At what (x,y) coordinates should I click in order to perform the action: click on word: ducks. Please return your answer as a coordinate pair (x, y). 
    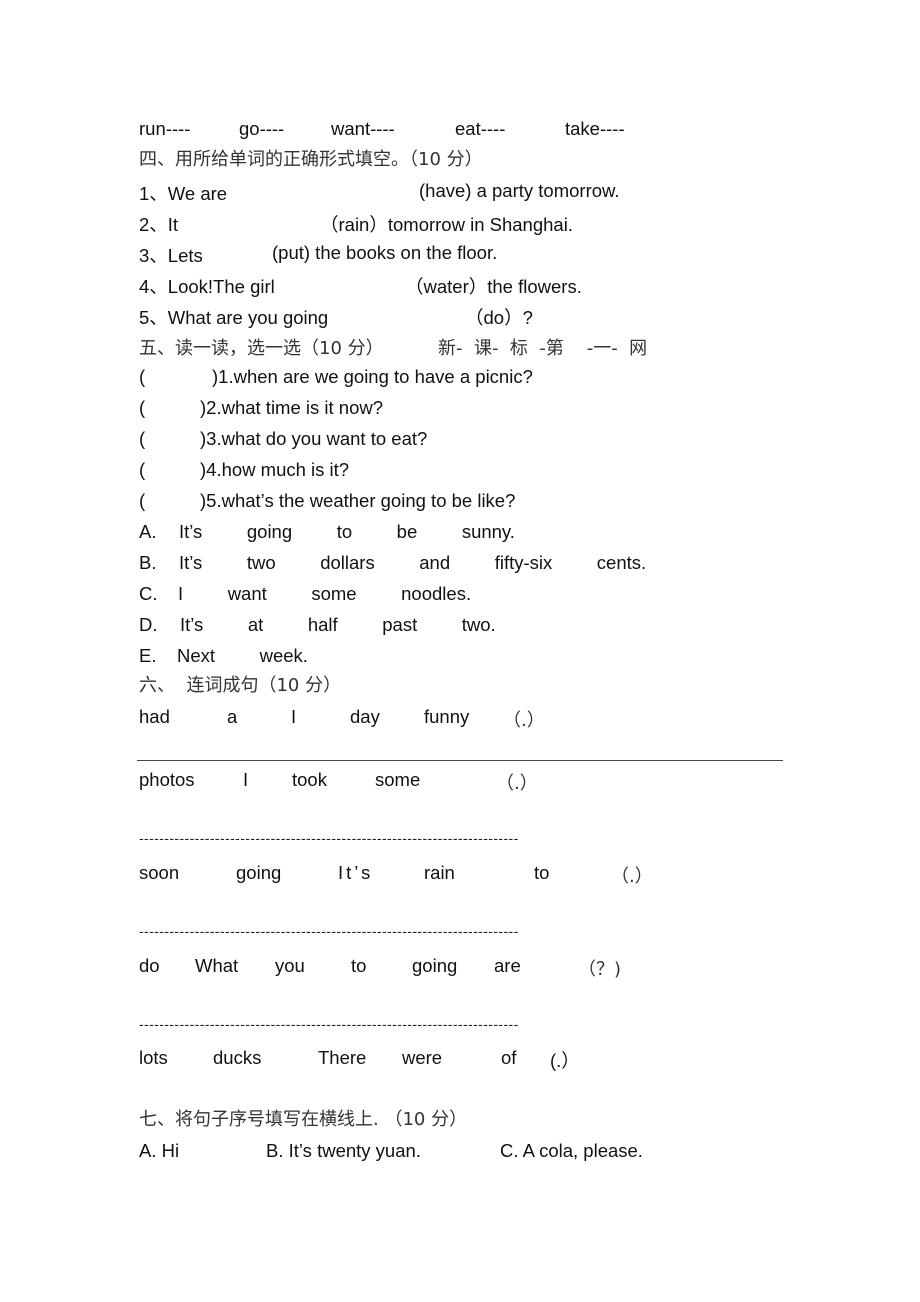
    Looking at the image, I should click on (237, 1057).